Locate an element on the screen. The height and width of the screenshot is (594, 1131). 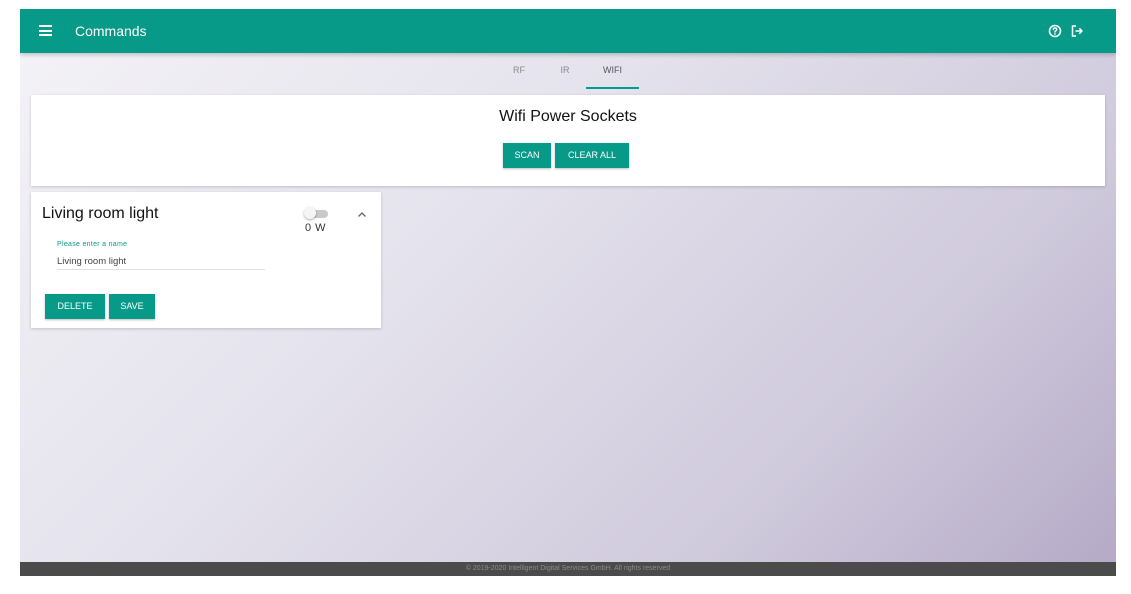
name-input is located at coordinates (161, 261).